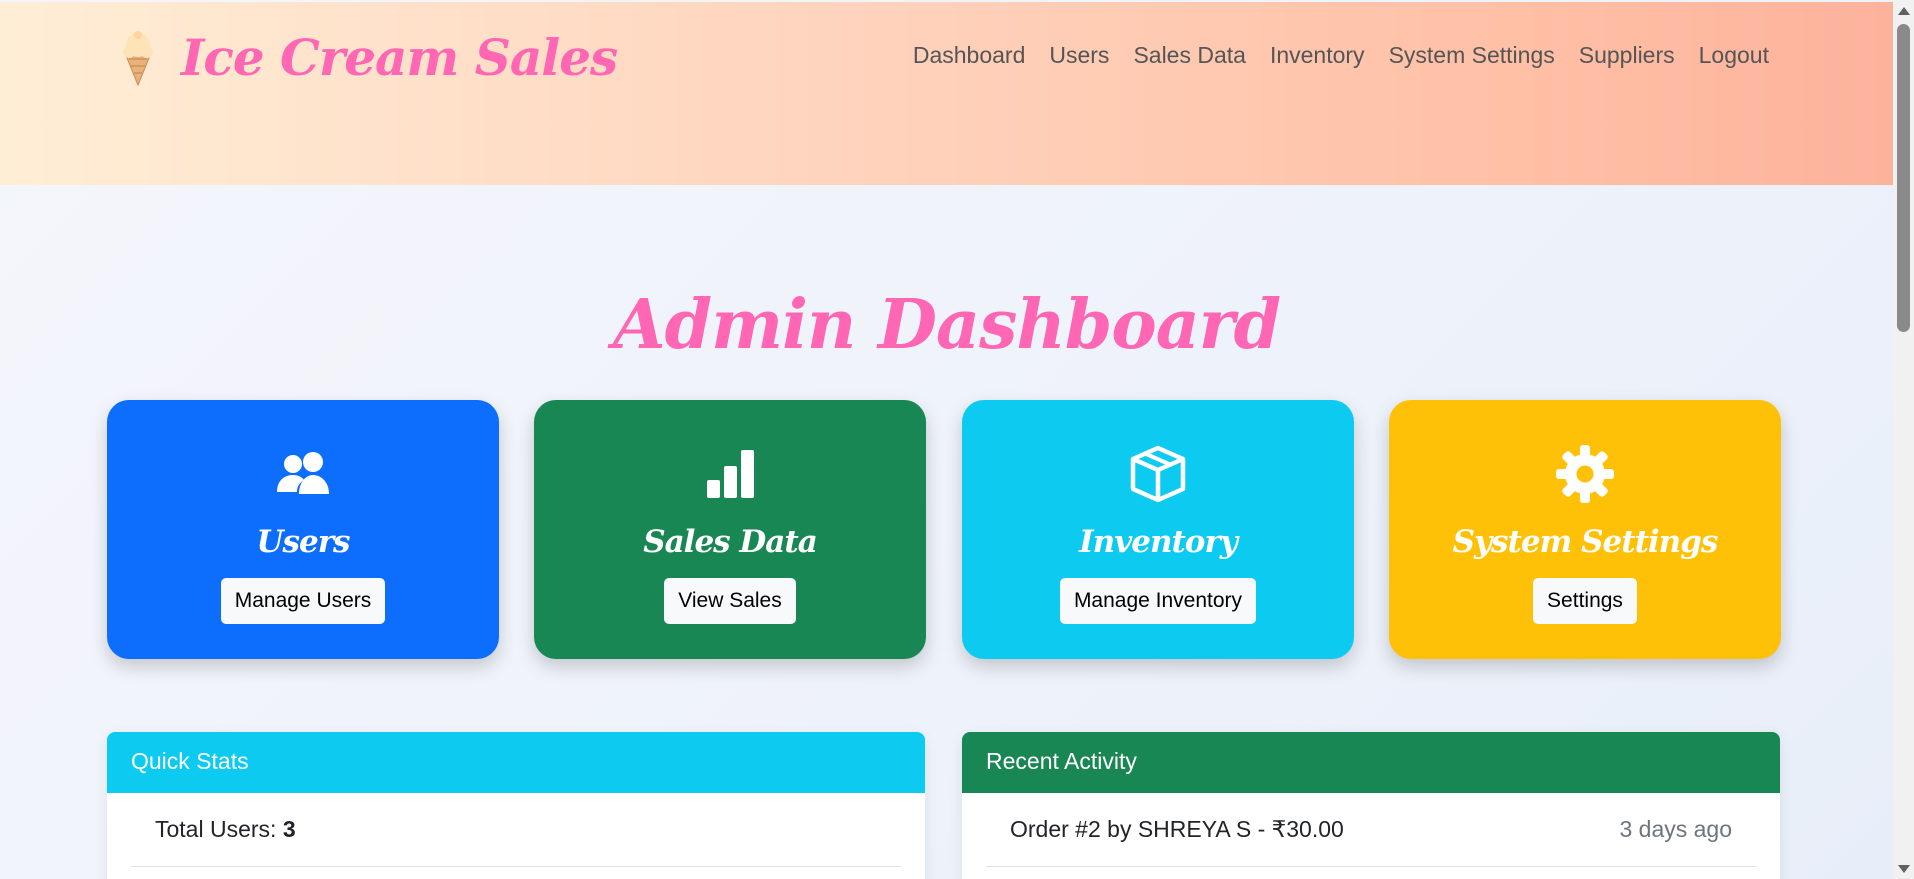  Describe the element at coordinates (1627, 55) in the screenshot. I see `nav-suppliers: Suppliers` at that location.